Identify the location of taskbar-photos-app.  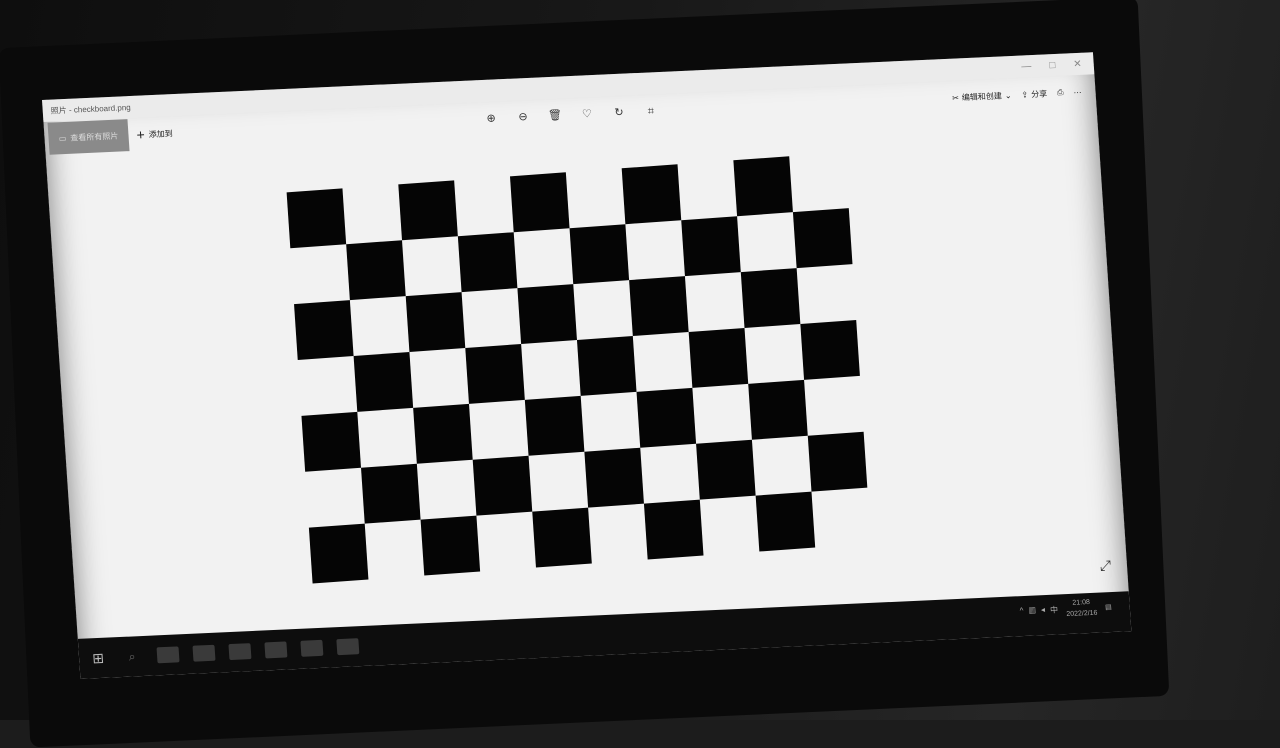
(312, 648).